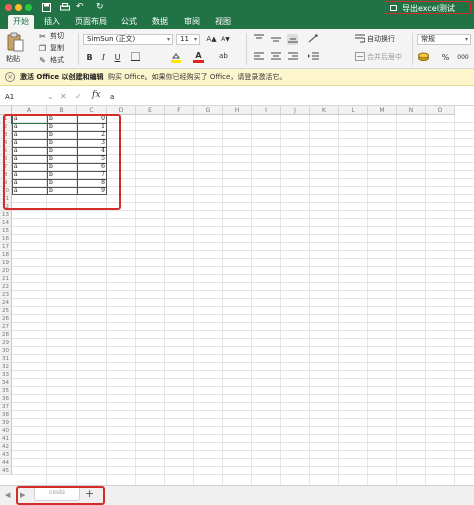  I want to click on paste-icon, so click(15, 42).